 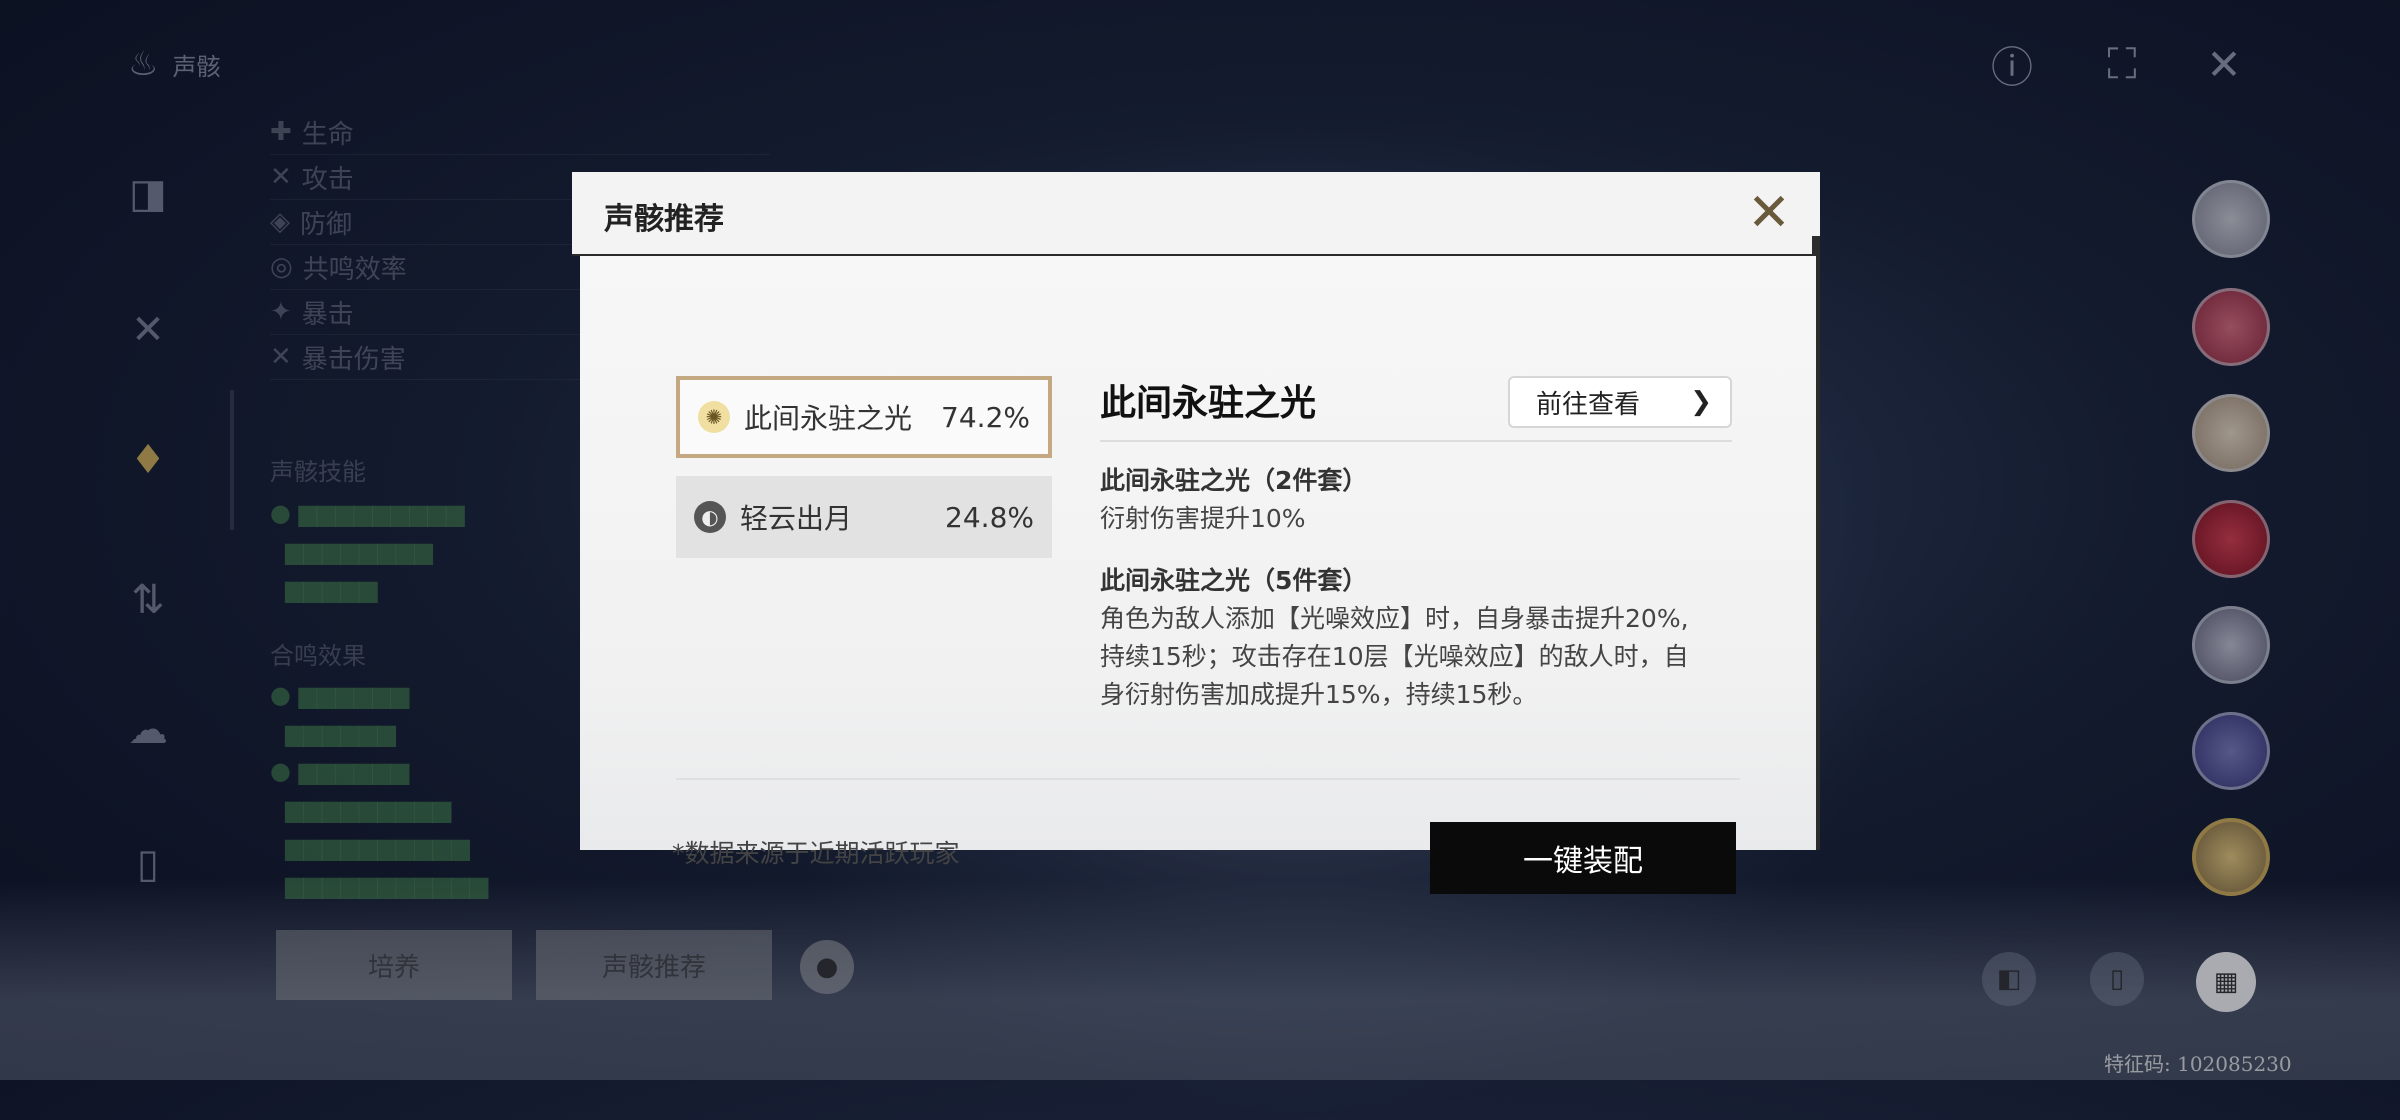 What do you see at coordinates (1588, 404) in the screenshot?
I see `goto-button-label: 前往查看` at bounding box center [1588, 404].